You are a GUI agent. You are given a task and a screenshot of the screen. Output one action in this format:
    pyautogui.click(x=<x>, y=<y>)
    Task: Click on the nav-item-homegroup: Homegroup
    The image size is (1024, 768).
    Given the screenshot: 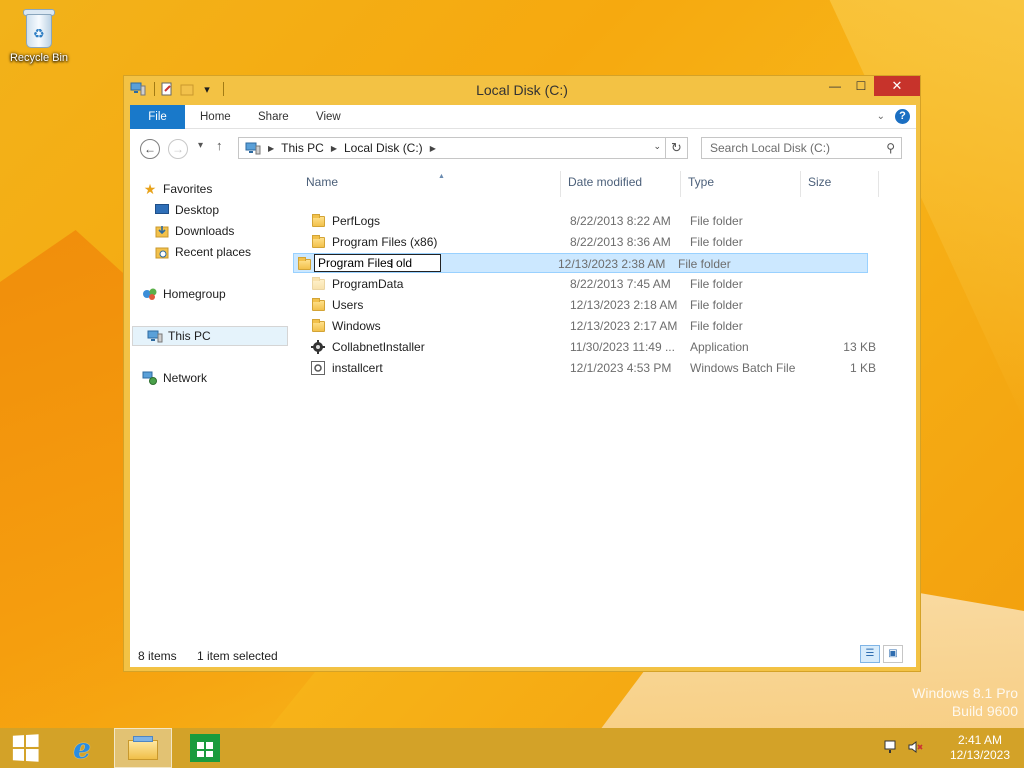 What is the action you would take?
    pyautogui.click(x=220, y=294)
    